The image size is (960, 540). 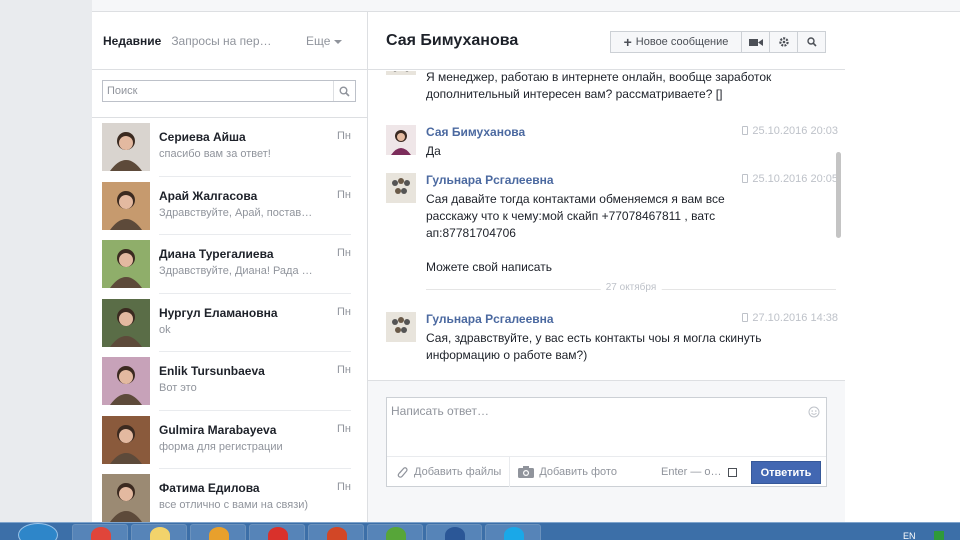 I want to click on conversation-item: Enlik Tursunbaeva Вот это Пн, so click(x=229, y=381).